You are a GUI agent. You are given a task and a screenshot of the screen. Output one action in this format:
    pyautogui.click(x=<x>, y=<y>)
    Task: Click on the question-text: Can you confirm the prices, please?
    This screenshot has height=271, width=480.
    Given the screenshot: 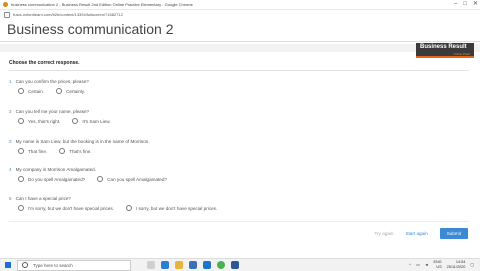 What is the action you would take?
    pyautogui.click(x=52, y=81)
    